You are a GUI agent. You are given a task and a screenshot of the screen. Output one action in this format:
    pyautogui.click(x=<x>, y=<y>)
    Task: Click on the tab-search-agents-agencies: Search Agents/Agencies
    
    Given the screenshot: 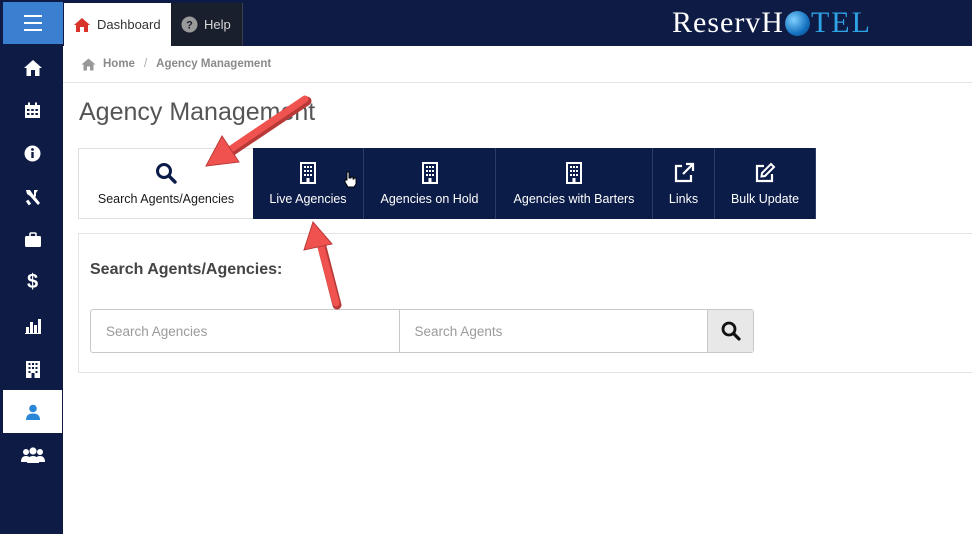 What is the action you would take?
    pyautogui.click(x=165, y=183)
    